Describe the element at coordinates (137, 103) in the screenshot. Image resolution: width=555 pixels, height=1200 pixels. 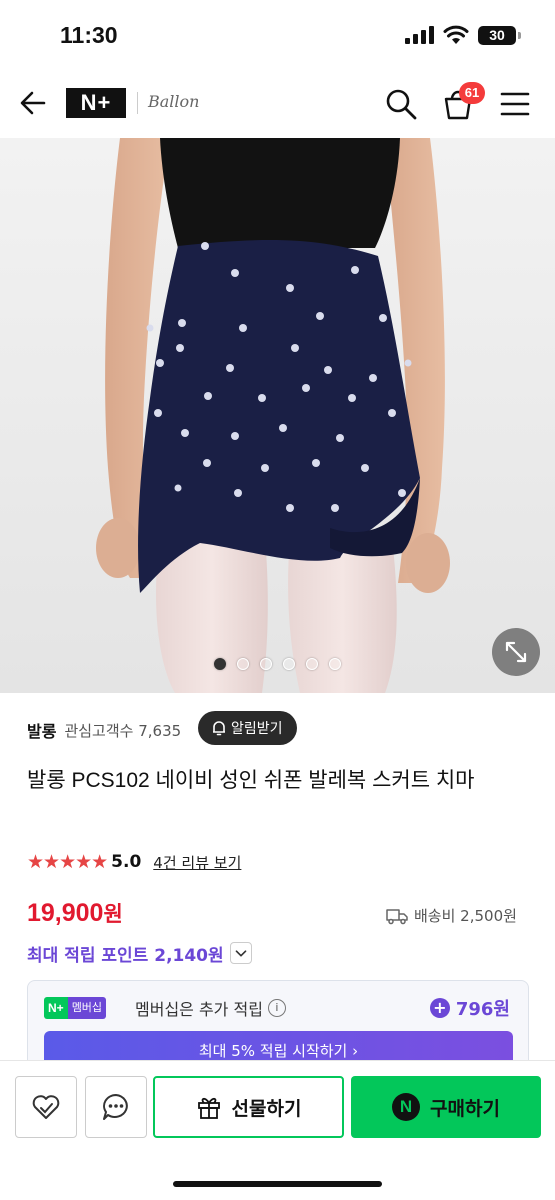
I see `header-divider` at that location.